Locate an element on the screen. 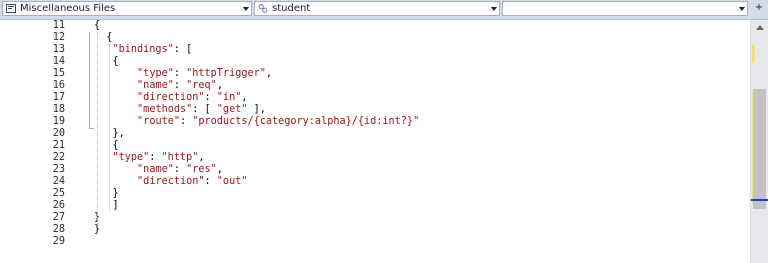 The image size is (768, 263). scope-bracket-highlight is located at coordinates (91, 80).